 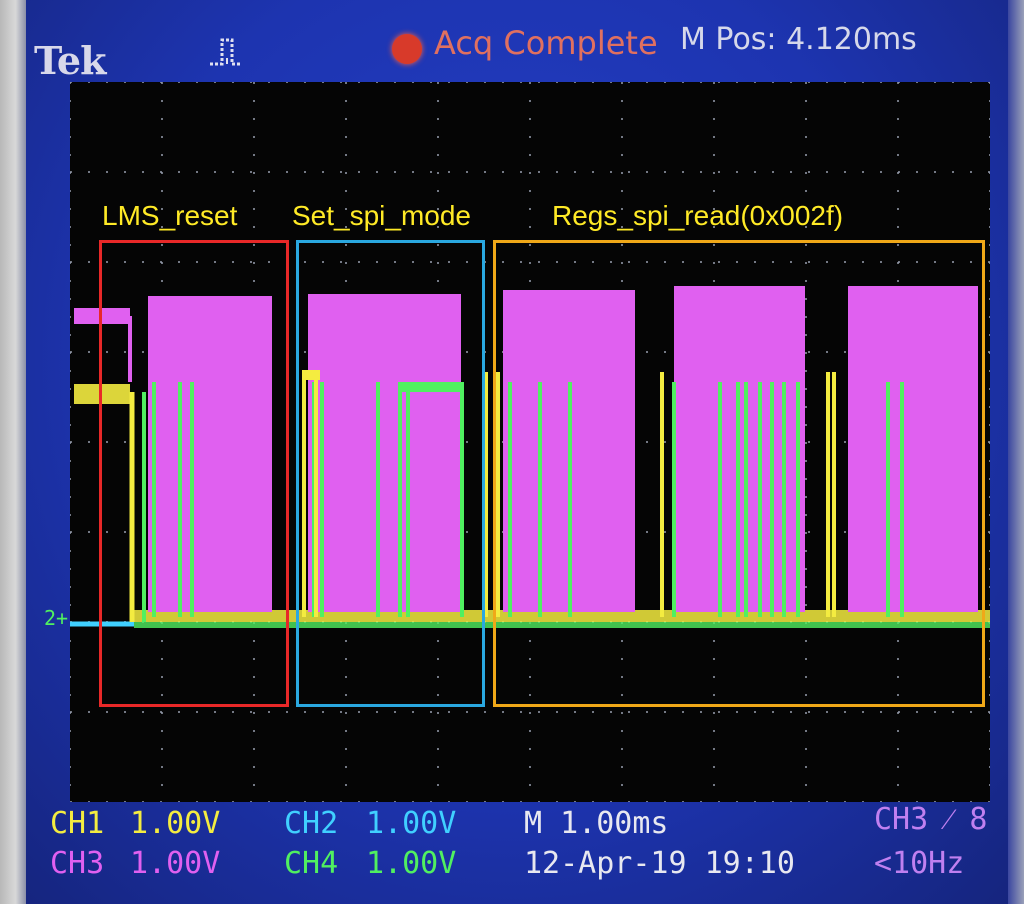 I want to click on acquisition-status: Acq Complete, so click(x=546, y=43).